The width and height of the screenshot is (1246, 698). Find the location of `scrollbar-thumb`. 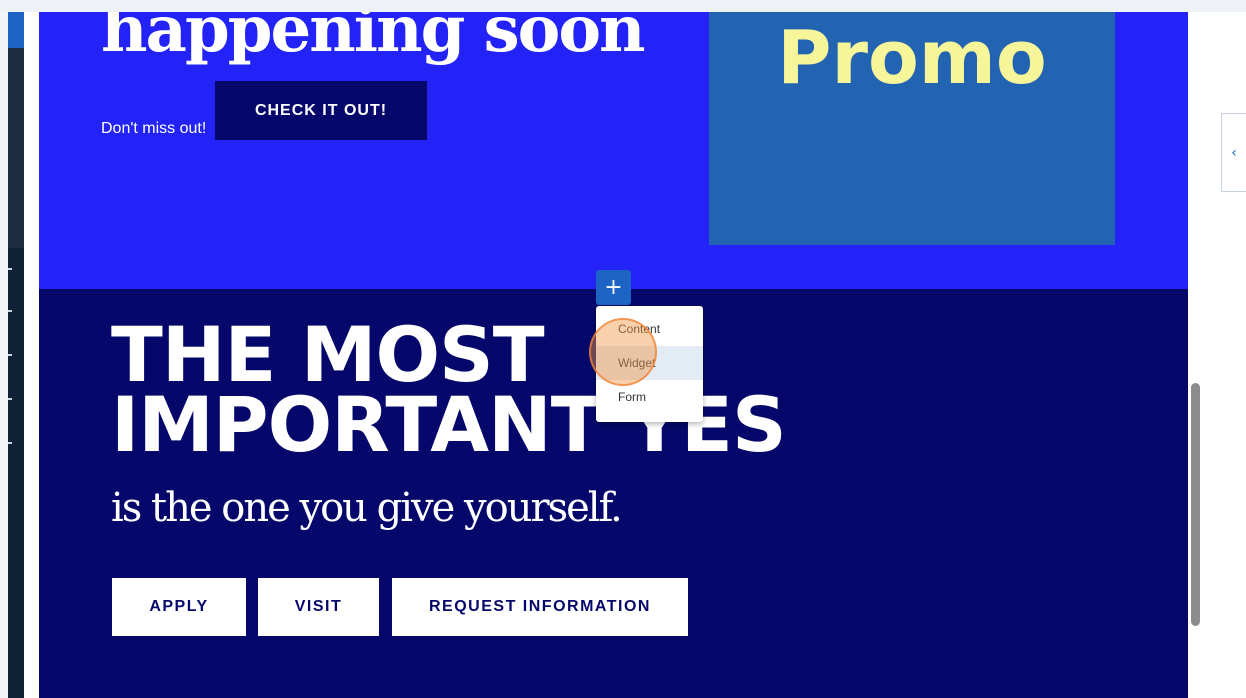

scrollbar-thumb is located at coordinates (1195, 504).